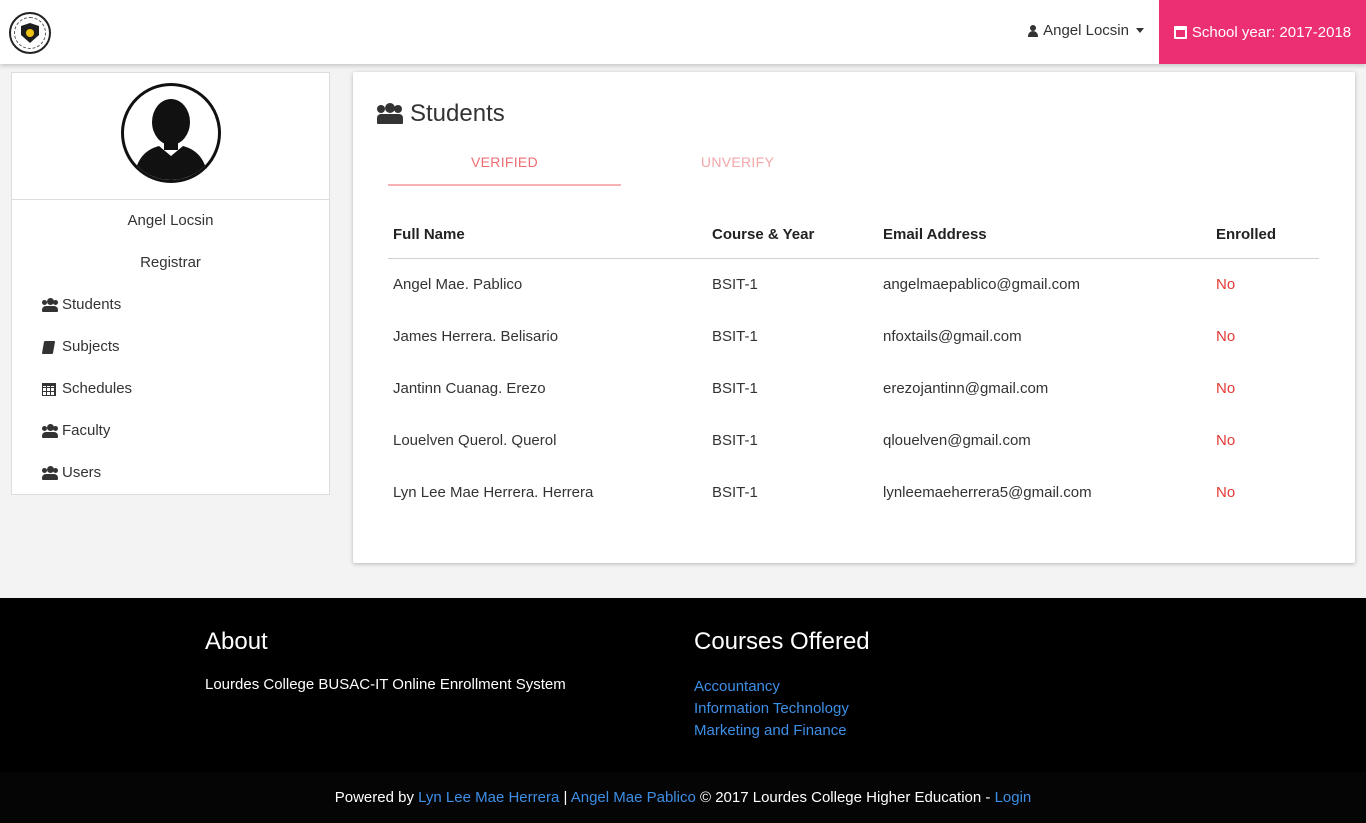 Image resolution: width=1366 pixels, height=823 pixels. Describe the element at coordinates (782, 731) in the screenshot. I see `course-link-marketing-finance: Marketing and Finance` at that location.